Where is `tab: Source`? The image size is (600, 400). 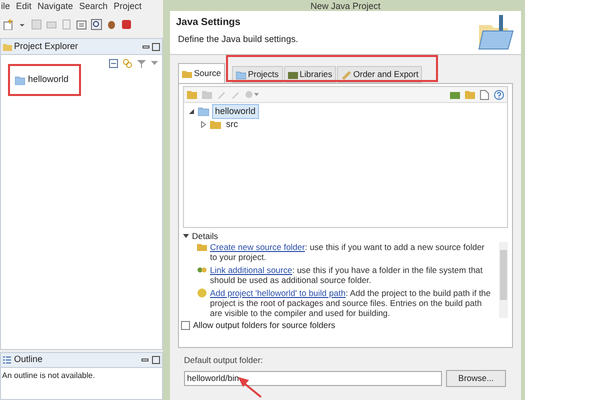
tab: Source is located at coordinates (201, 73).